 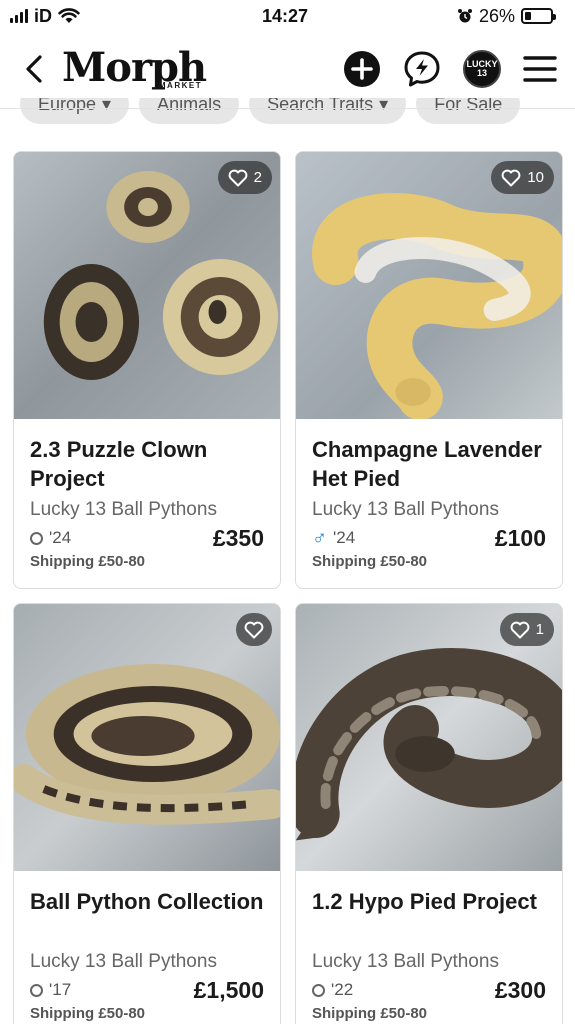 I want to click on filter-chip-label: For Sale, so click(x=468, y=106).